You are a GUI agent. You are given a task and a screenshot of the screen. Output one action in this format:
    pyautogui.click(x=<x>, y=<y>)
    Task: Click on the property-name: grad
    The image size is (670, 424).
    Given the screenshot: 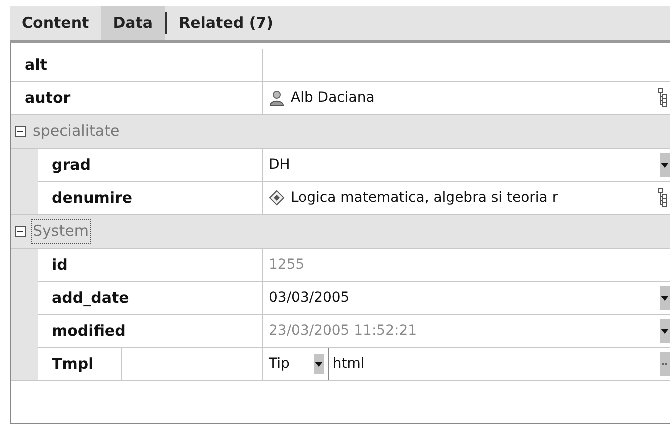 What is the action you would take?
    pyautogui.click(x=71, y=165)
    